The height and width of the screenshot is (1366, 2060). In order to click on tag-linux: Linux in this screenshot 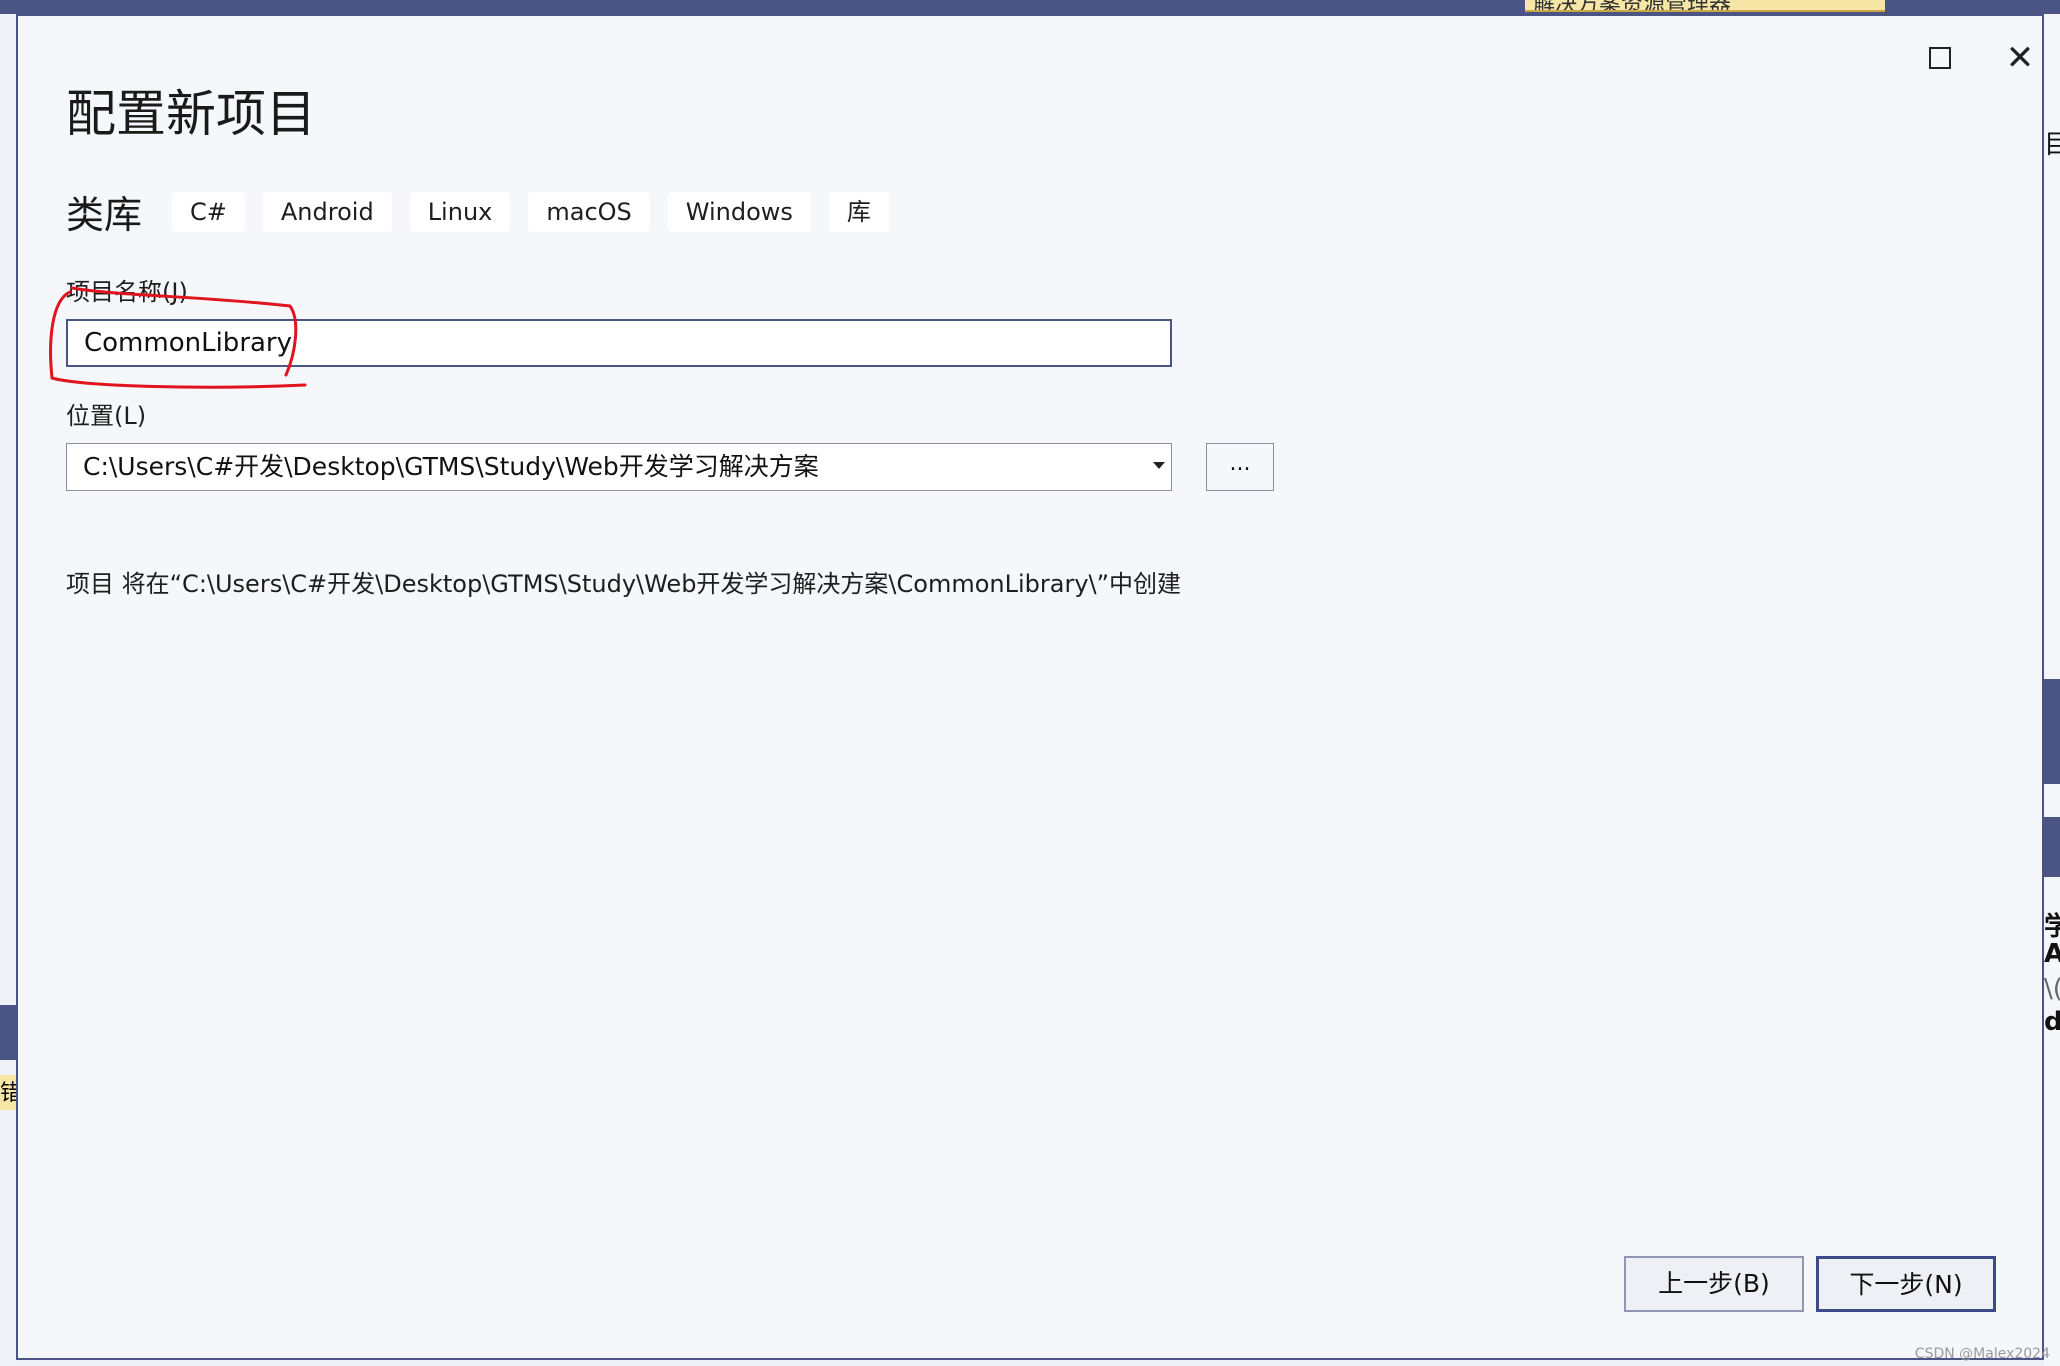, I will do `click(460, 211)`.